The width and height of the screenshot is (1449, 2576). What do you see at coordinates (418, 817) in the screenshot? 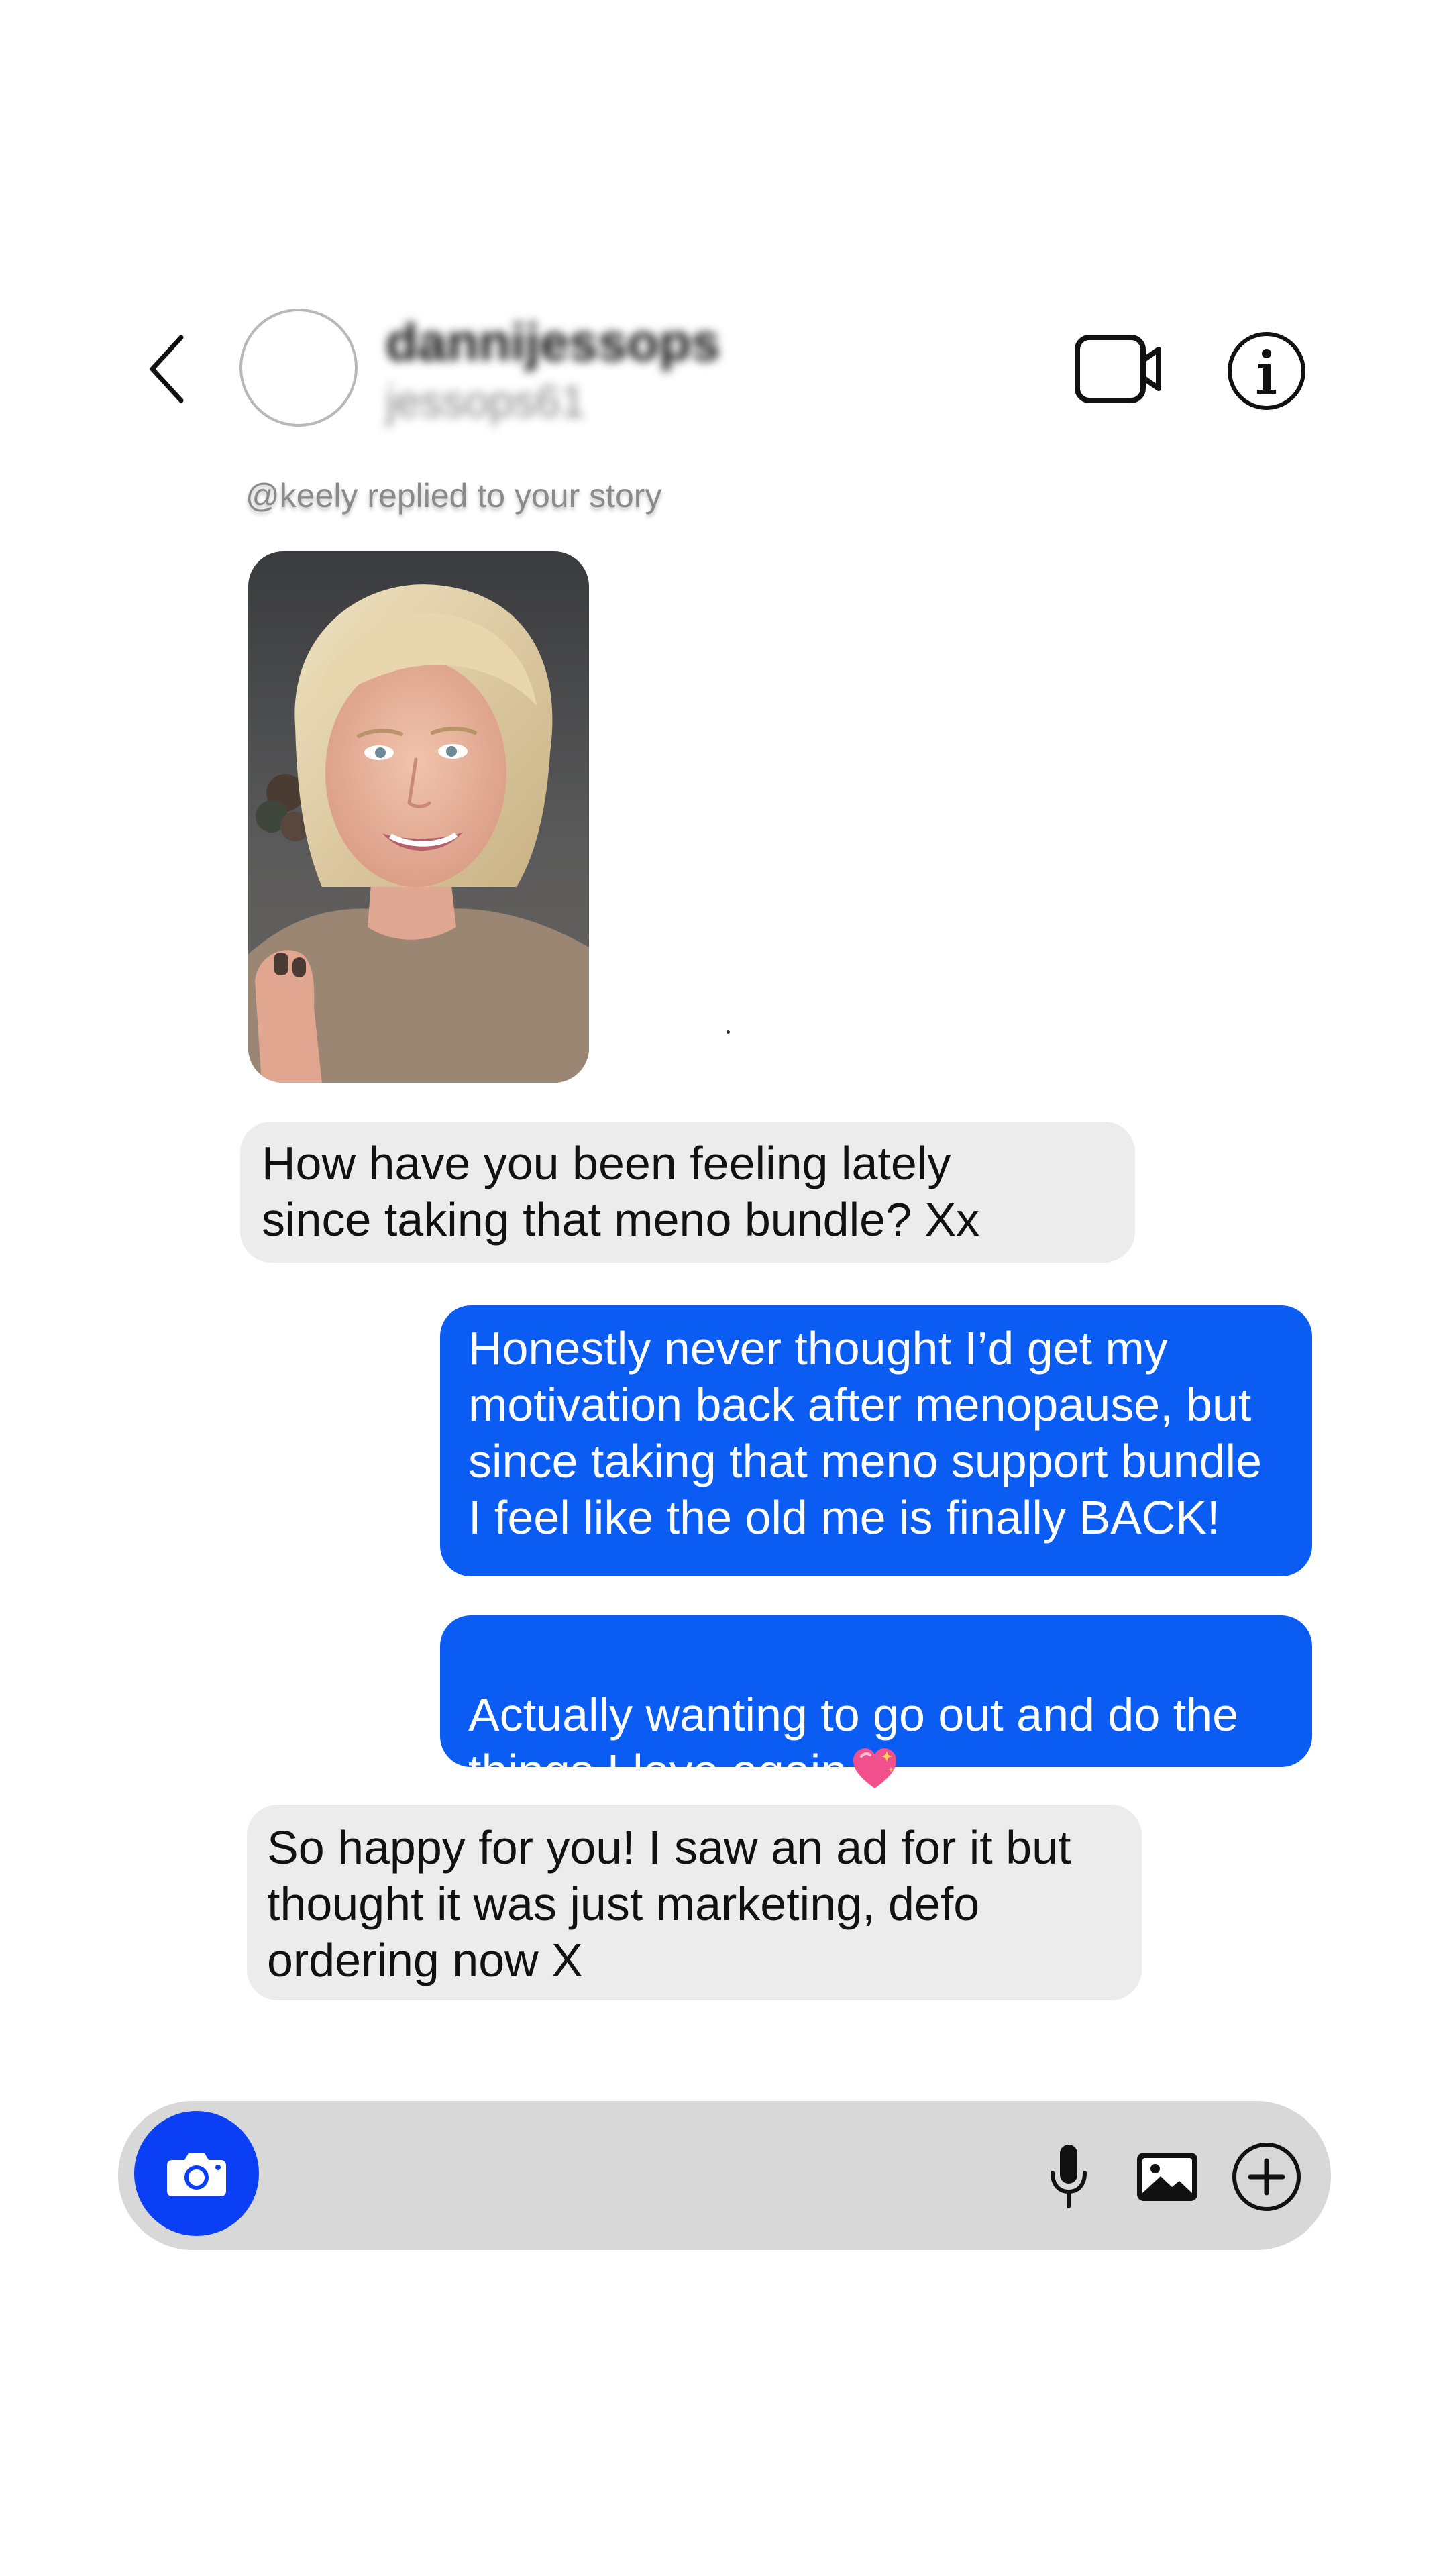
I see `story-thumbnail` at bounding box center [418, 817].